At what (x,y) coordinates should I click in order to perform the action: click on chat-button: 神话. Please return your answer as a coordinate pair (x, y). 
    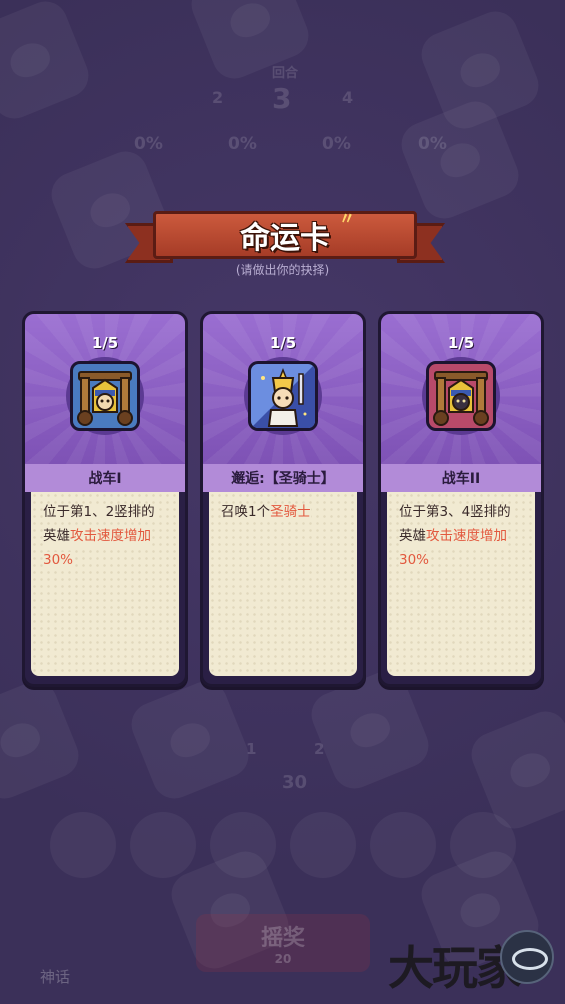
    Looking at the image, I should click on (55, 976).